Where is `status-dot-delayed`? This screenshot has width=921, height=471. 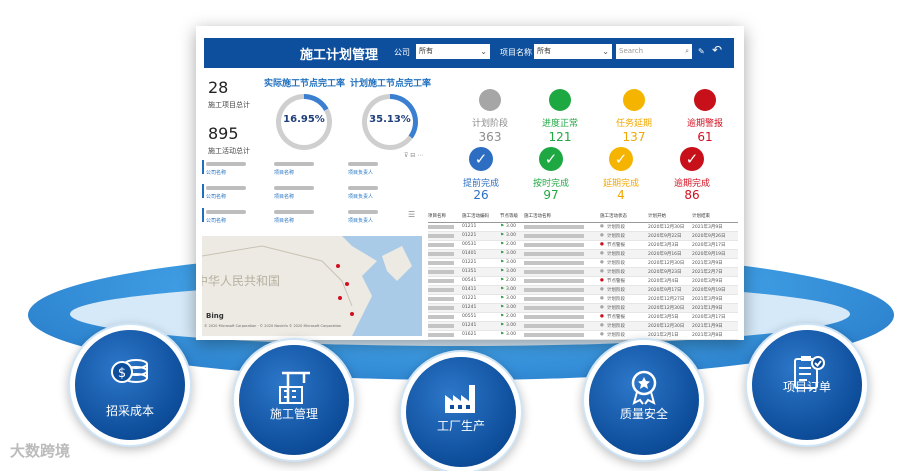 status-dot-delayed is located at coordinates (634, 100).